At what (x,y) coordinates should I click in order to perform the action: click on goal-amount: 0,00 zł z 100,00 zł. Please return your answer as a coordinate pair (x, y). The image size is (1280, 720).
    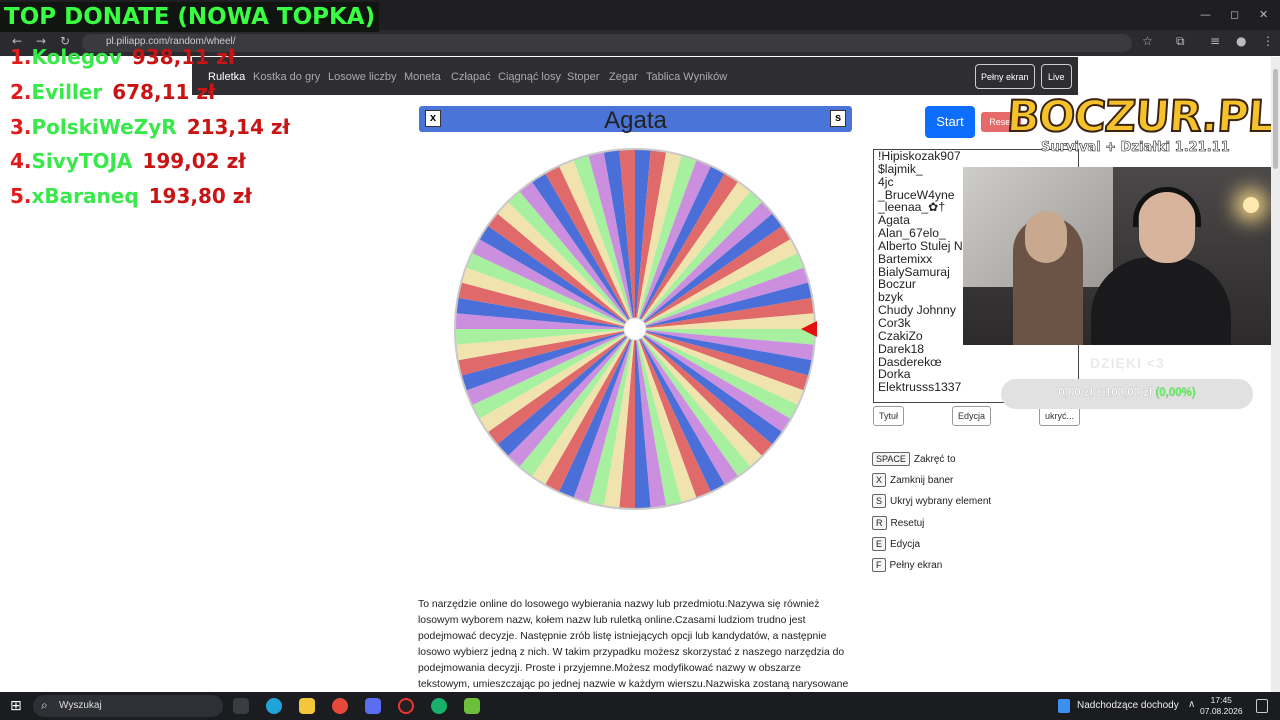
    Looking at the image, I should click on (1105, 393).